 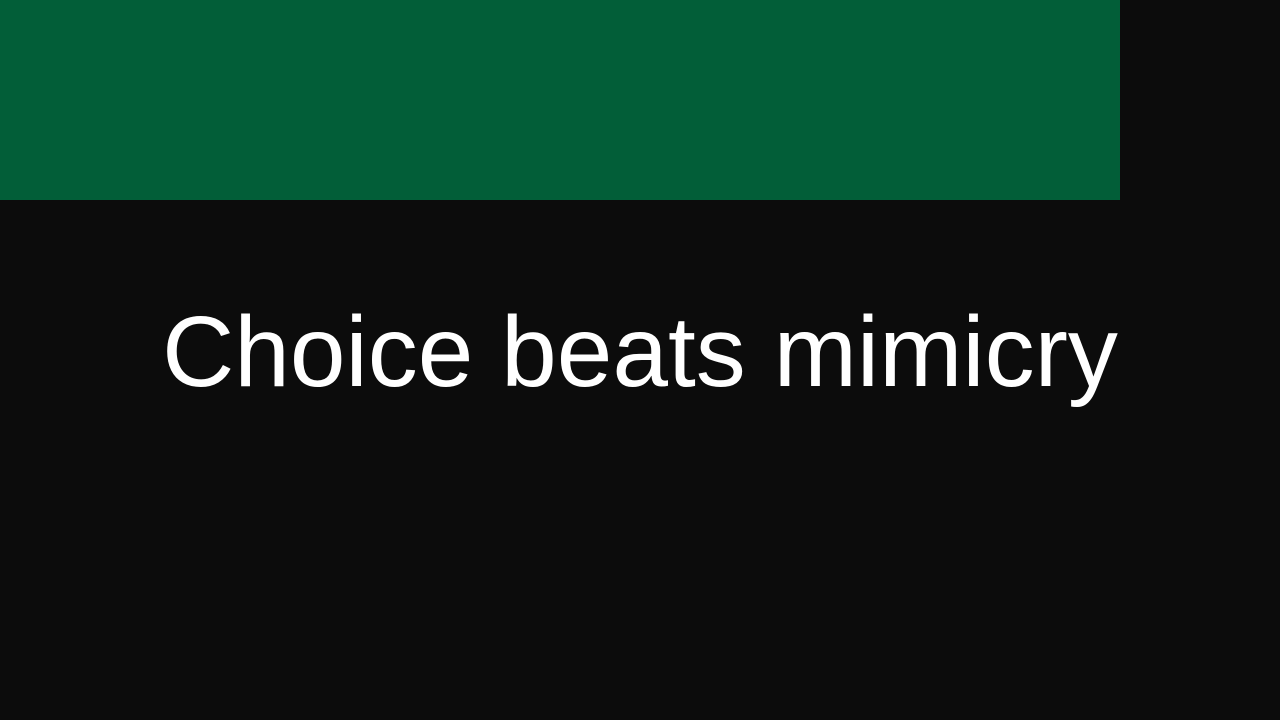 What do you see at coordinates (640, 352) in the screenshot?
I see `slide-title: Choice beats mimicry` at bounding box center [640, 352].